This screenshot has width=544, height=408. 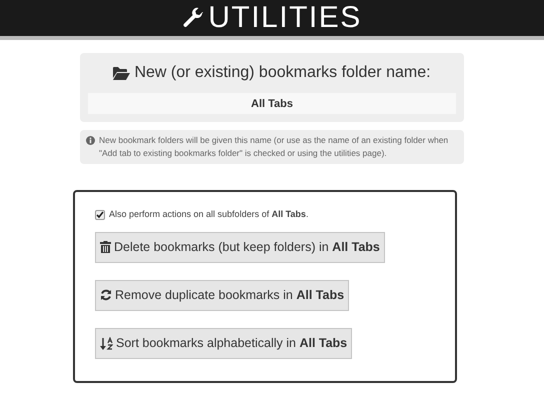 What do you see at coordinates (106, 295) in the screenshot?
I see `refresh-icon` at bounding box center [106, 295].